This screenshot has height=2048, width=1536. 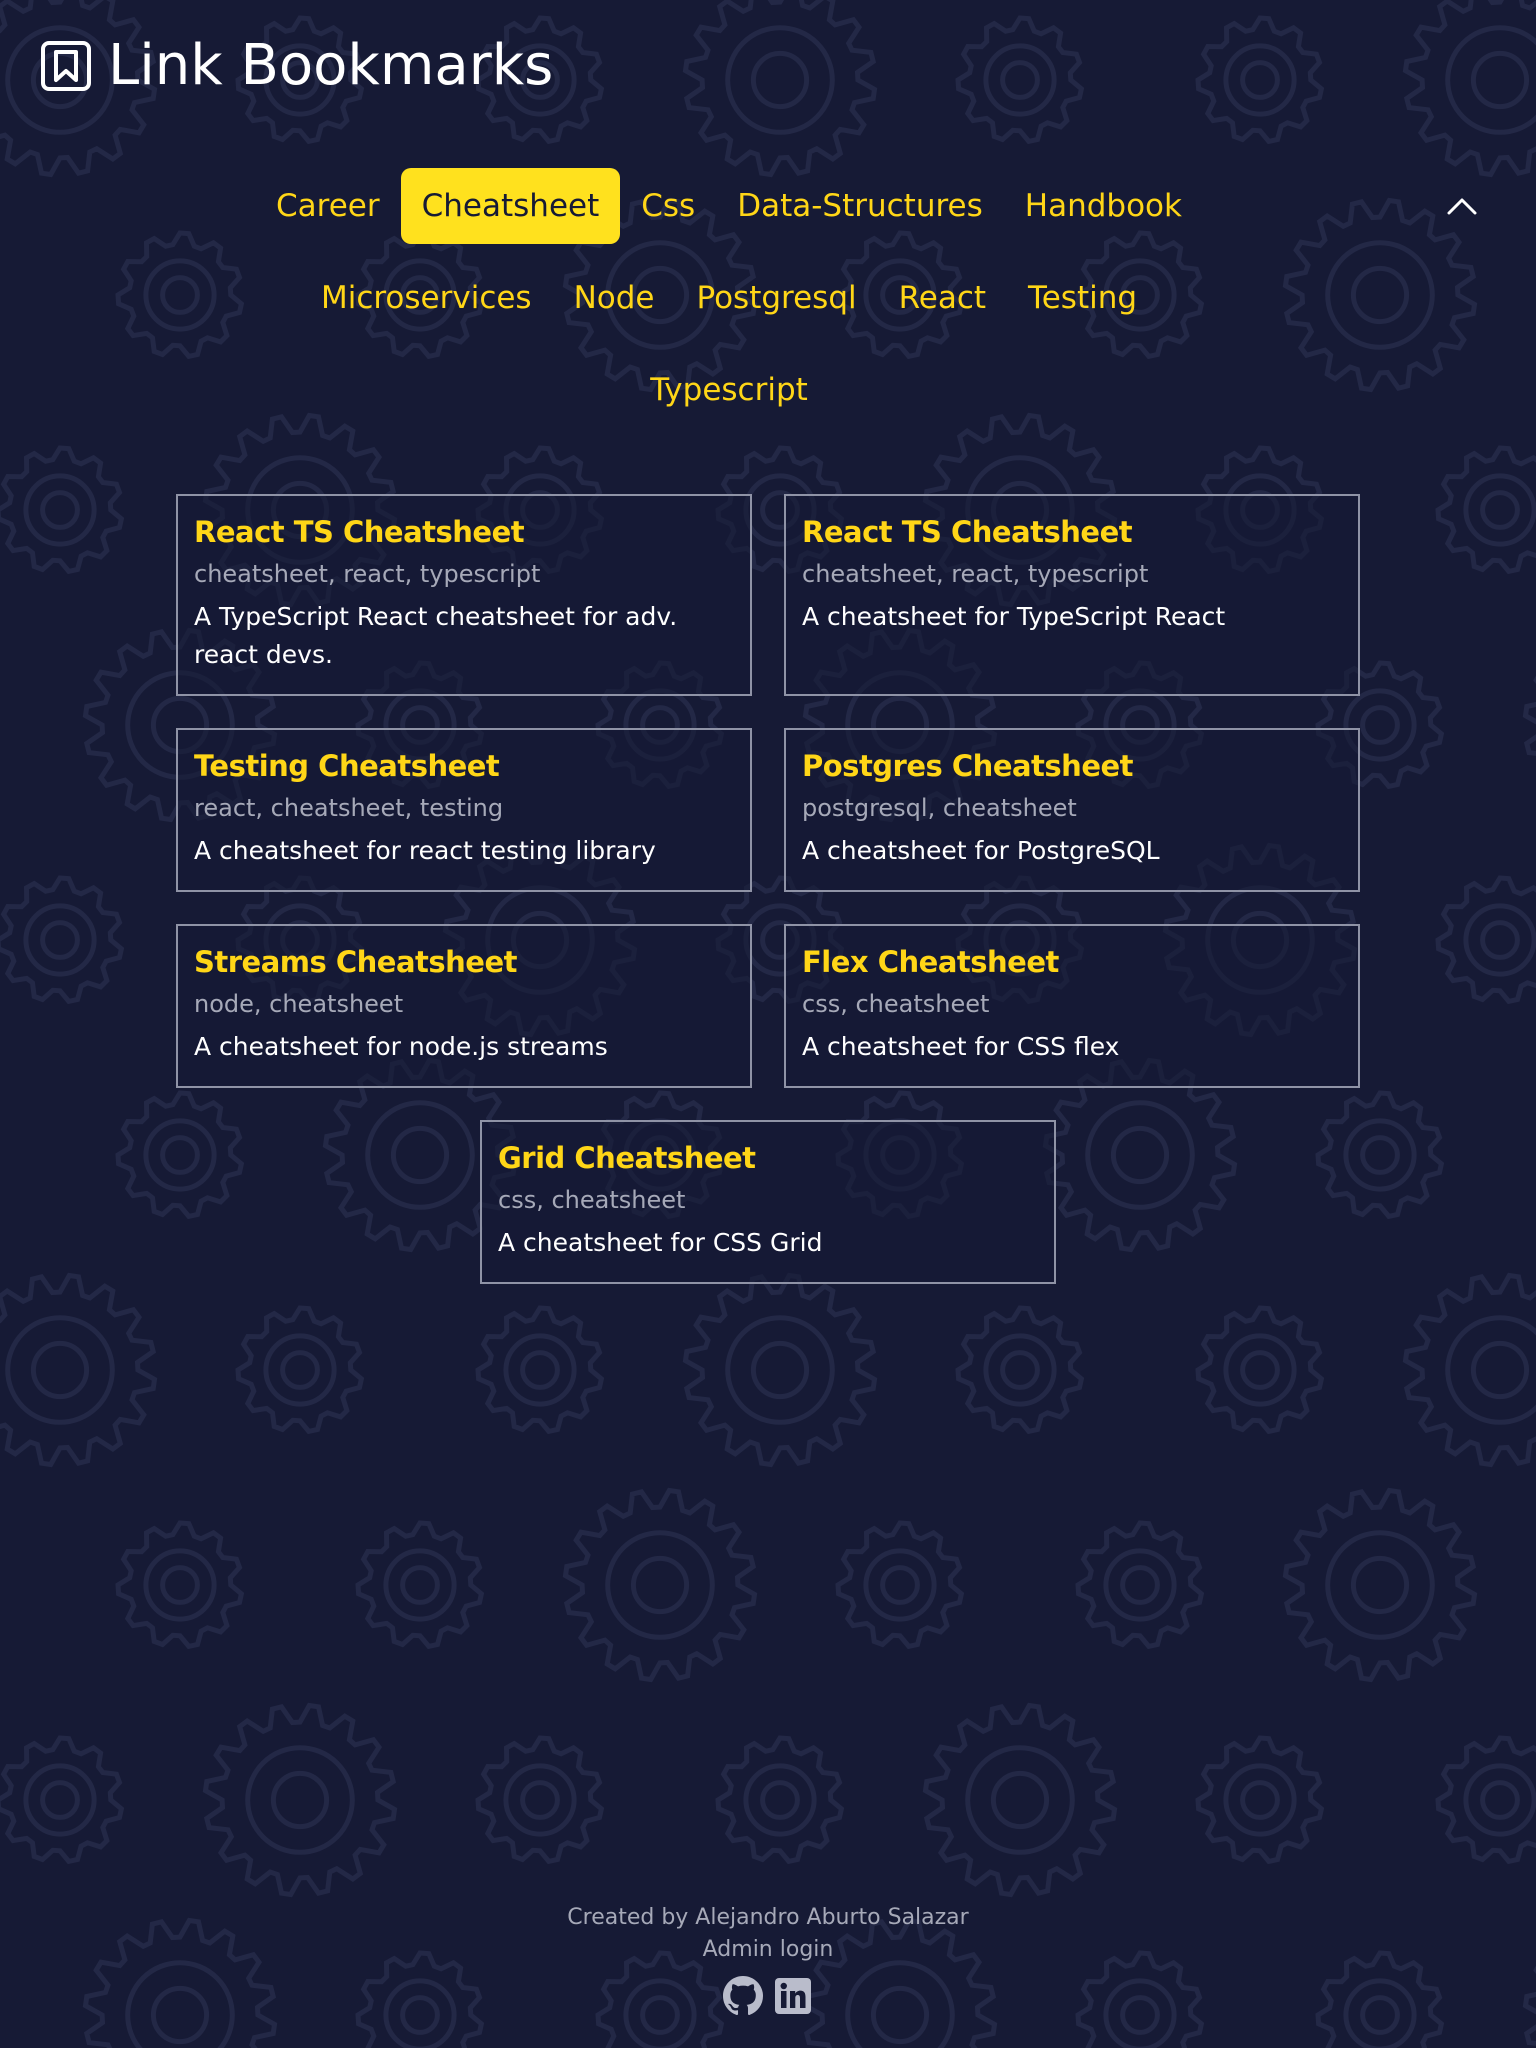 What do you see at coordinates (328, 206) in the screenshot?
I see `tag-career: Career` at bounding box center [328, 206].